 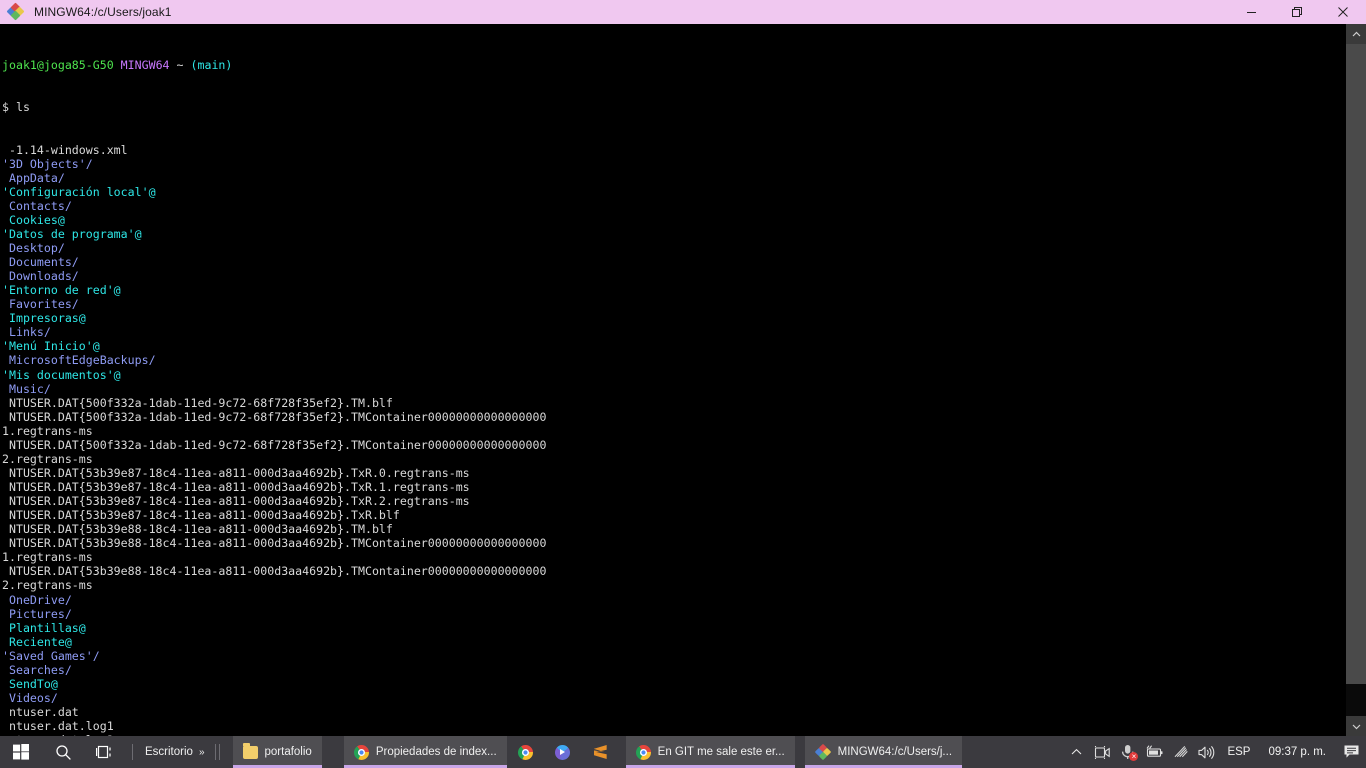 I want to click on git-bash-icon, so click(x=822, y=752).